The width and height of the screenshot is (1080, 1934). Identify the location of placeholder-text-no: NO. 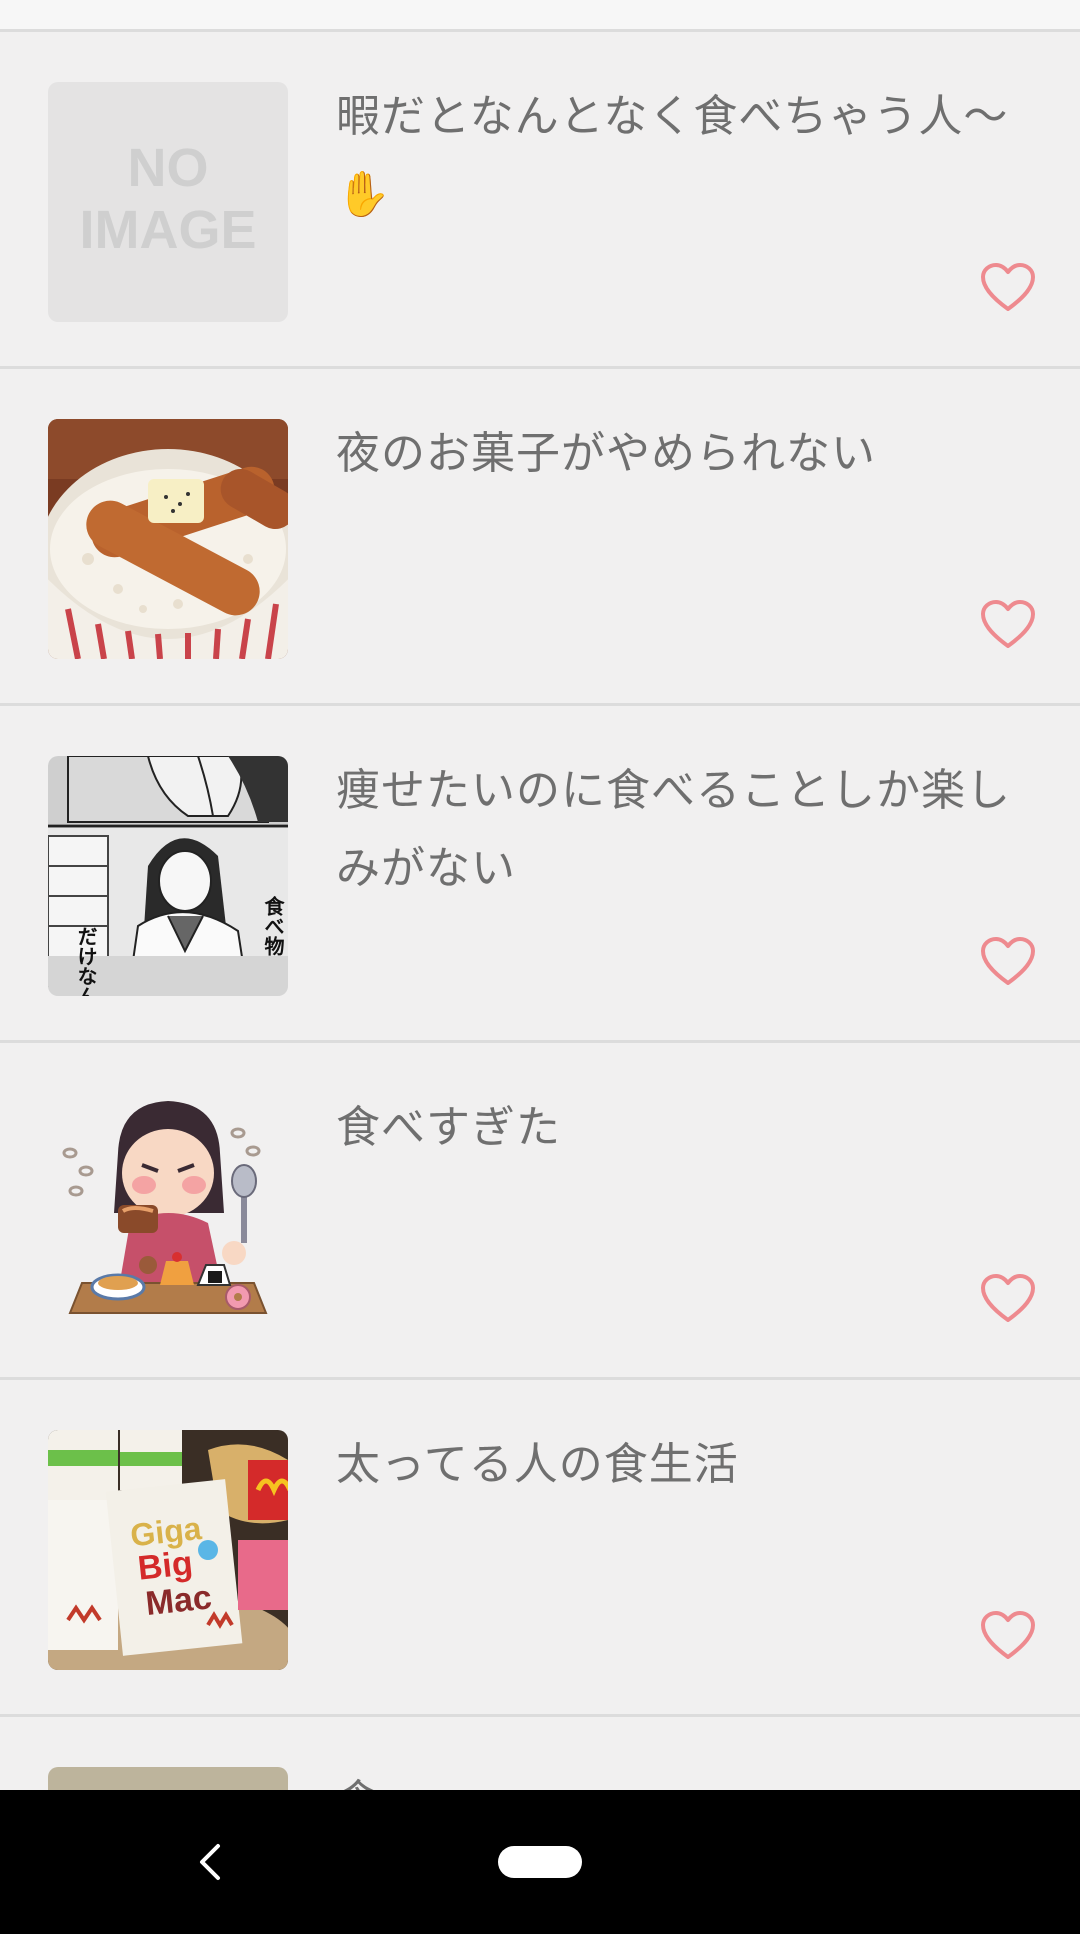
(168, 168).